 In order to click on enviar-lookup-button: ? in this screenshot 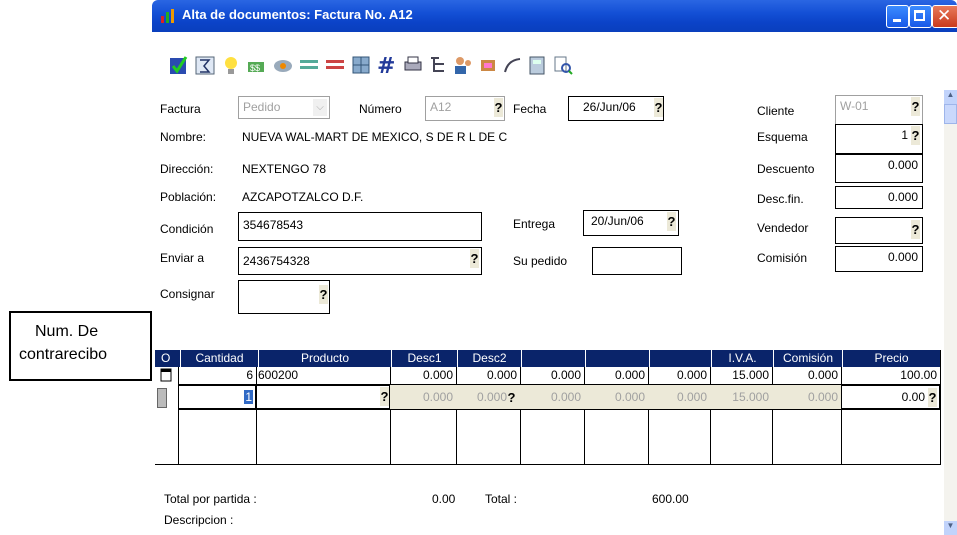, I will do `click(474, 258)`.